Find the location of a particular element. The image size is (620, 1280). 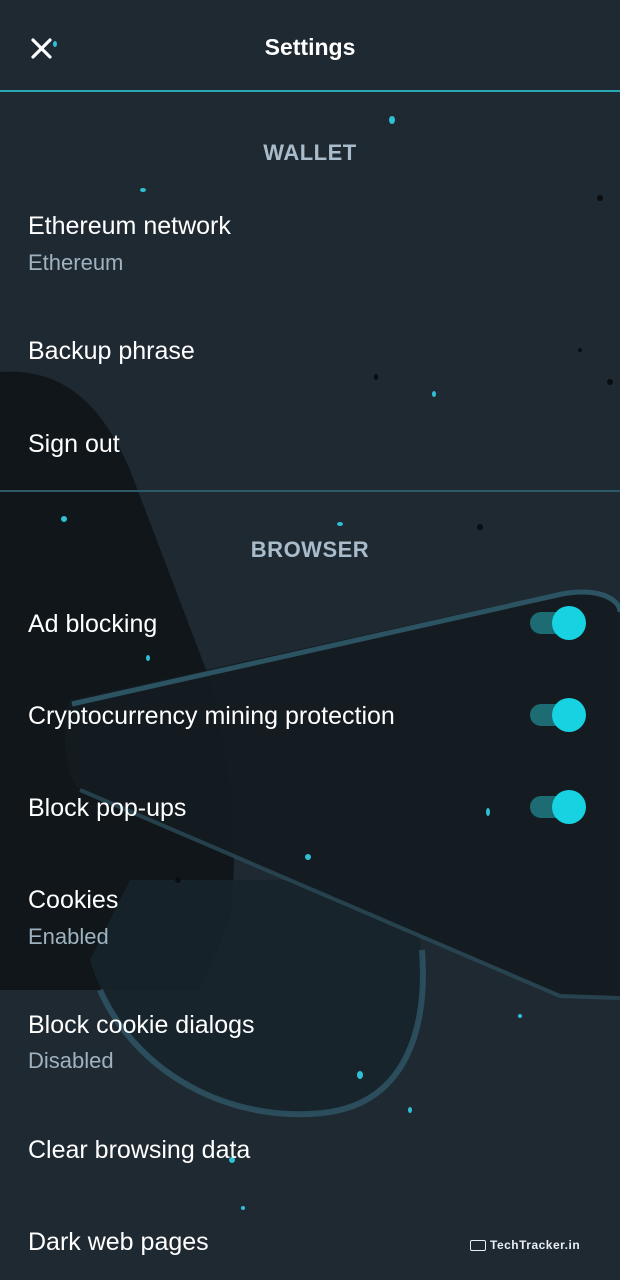

setting-cookies: Cookies Enabled is located at coordinates (310, 921).